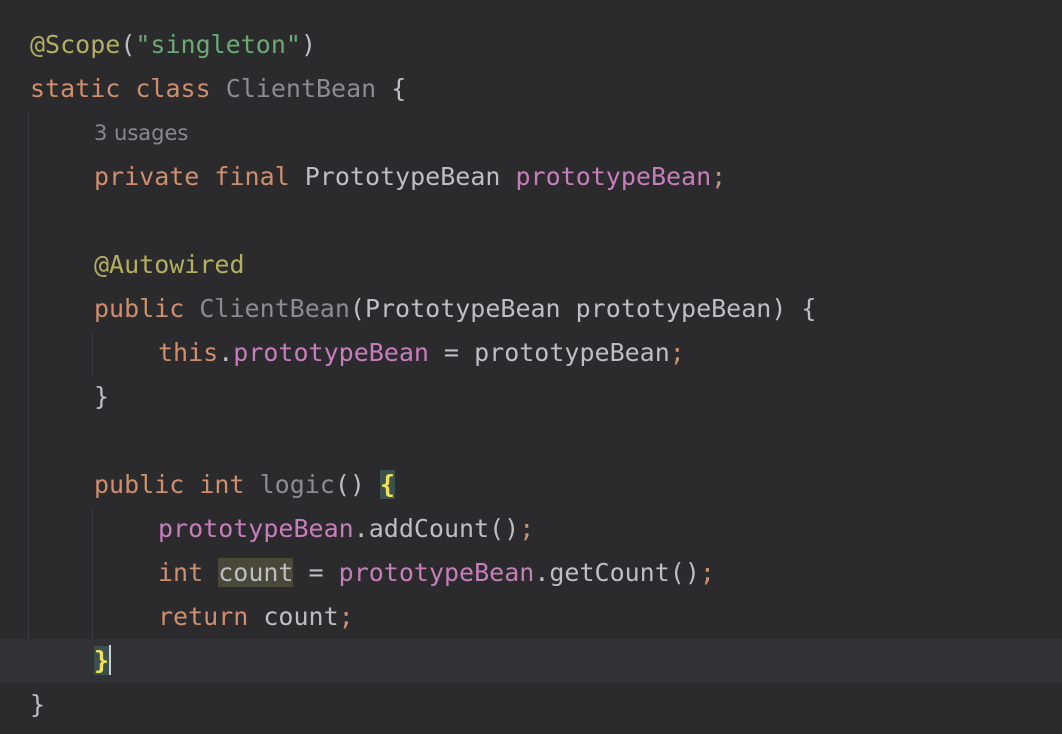 This screenshot has width=1062, height=734. Describe the element at coordinates (531, 617) in the screenshot. I see `code-line-13: return count;` at that location.